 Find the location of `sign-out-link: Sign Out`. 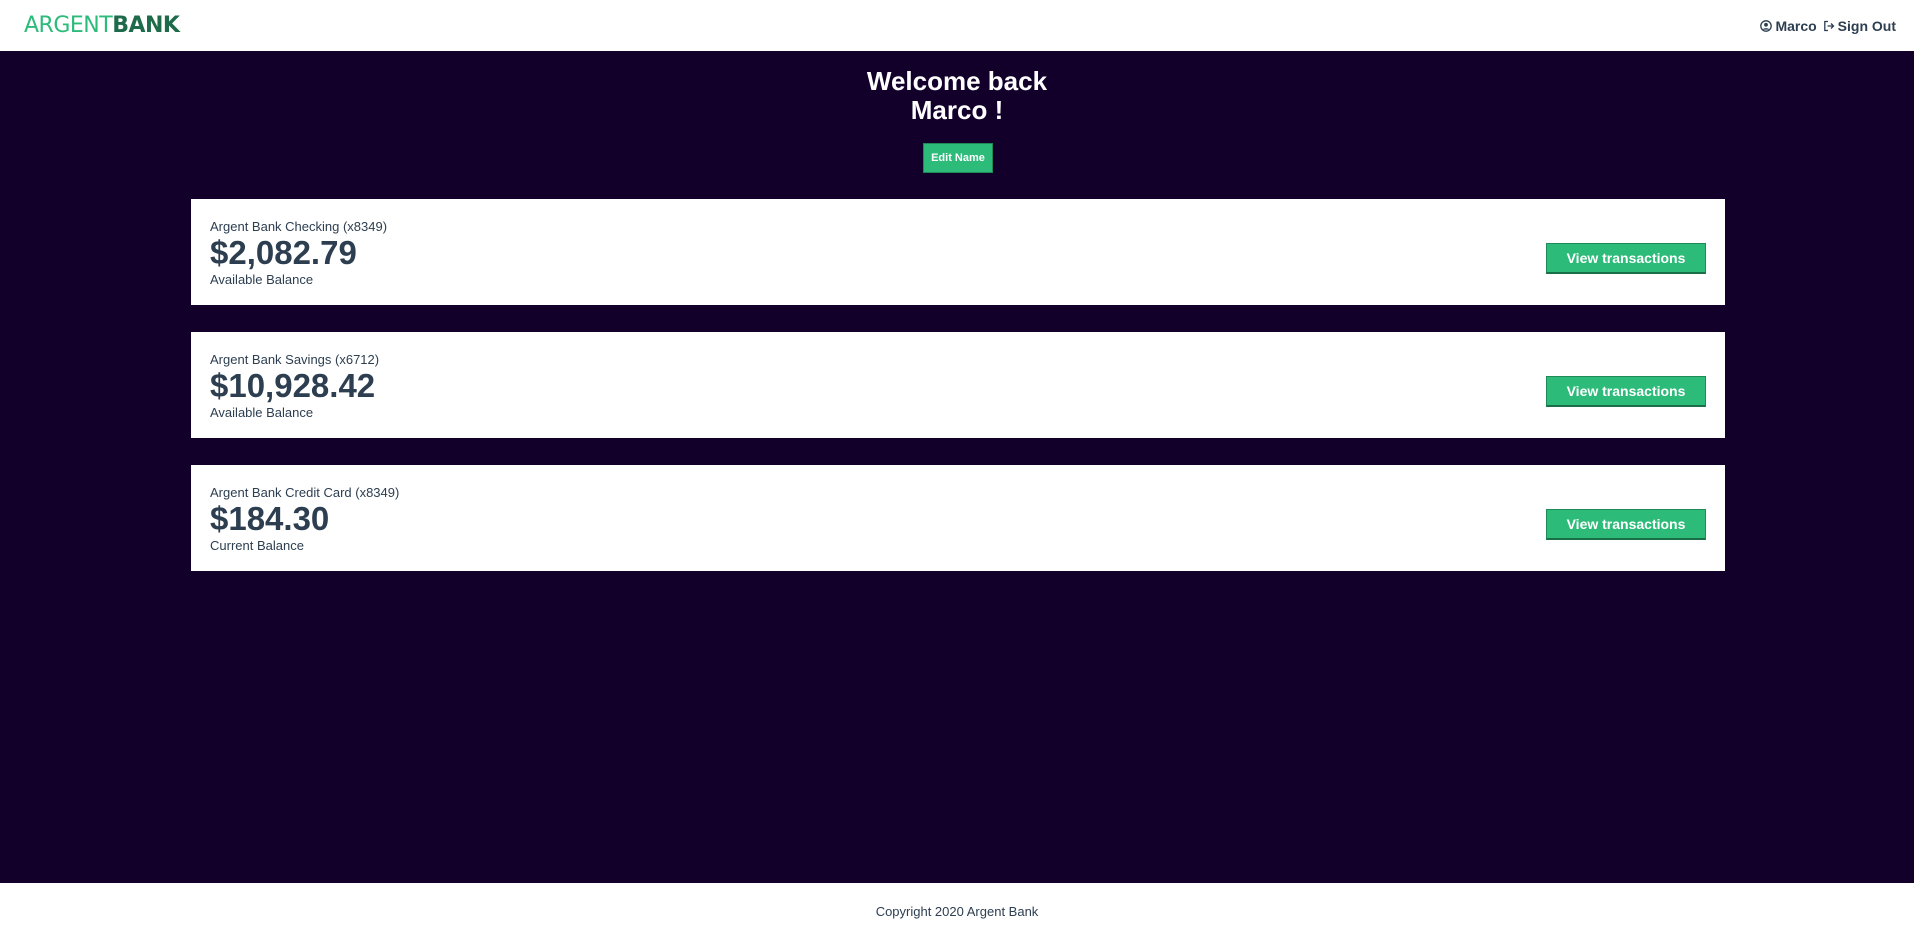

sign-out-link: Sign Out is located at coordinates (1859, 26).